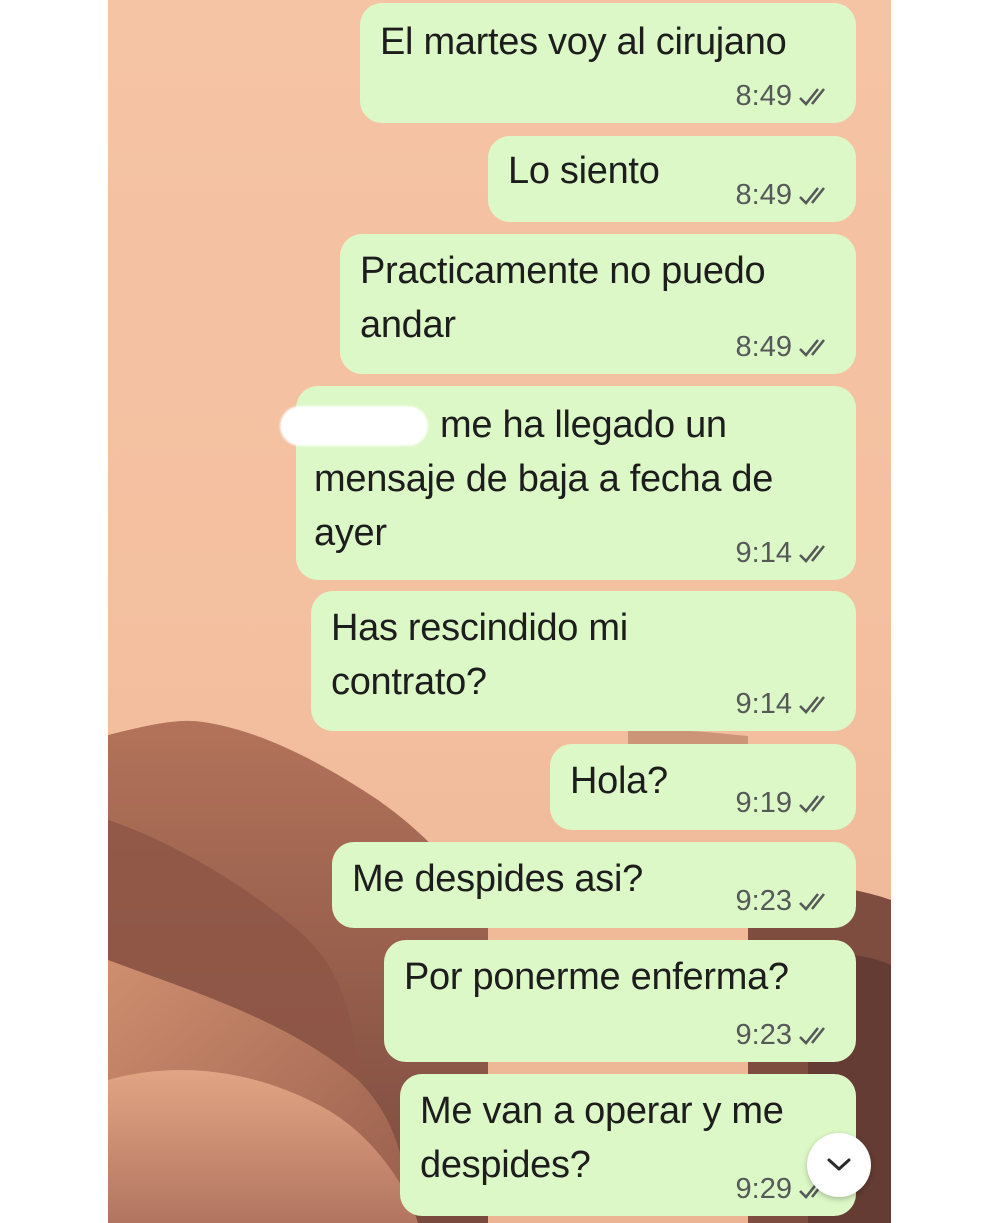  What do you see at coordinates (563, 298) in the screenshot?
I see `message-text: Practicamente no puedo andar` at bounding box center [563, 298].